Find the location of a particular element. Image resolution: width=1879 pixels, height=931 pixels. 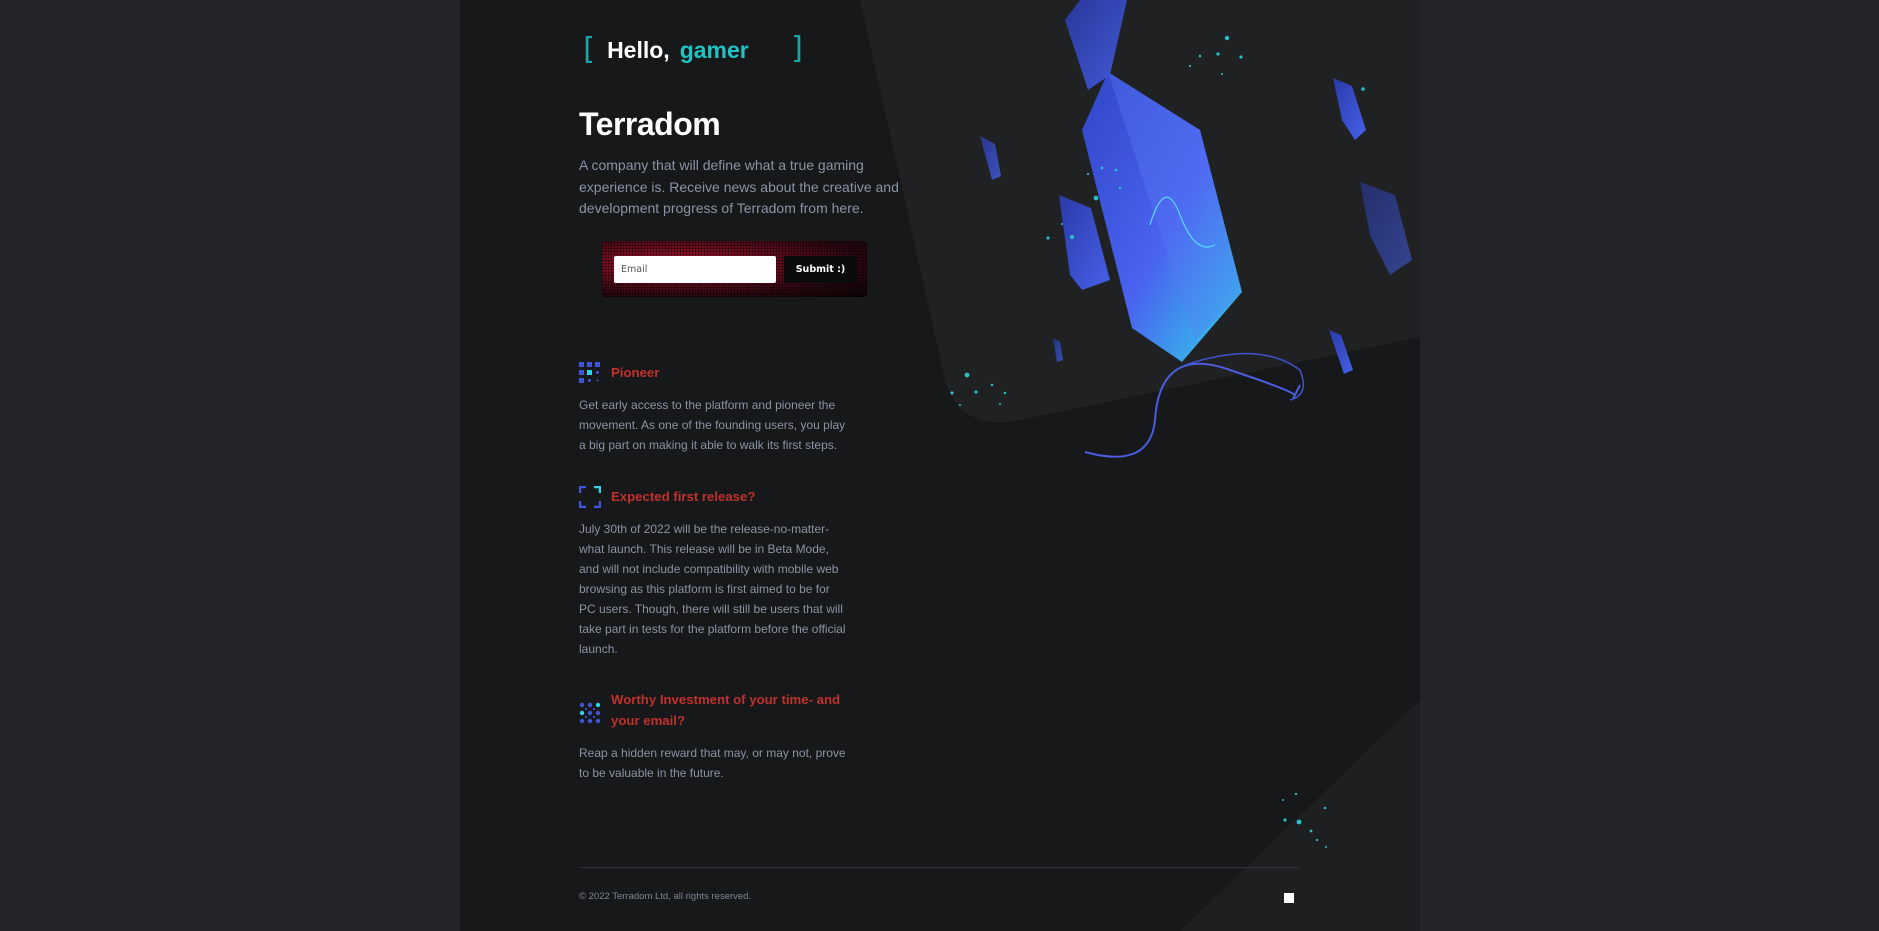

greeting-hello: Hello, is located at coordinates (638, 49).